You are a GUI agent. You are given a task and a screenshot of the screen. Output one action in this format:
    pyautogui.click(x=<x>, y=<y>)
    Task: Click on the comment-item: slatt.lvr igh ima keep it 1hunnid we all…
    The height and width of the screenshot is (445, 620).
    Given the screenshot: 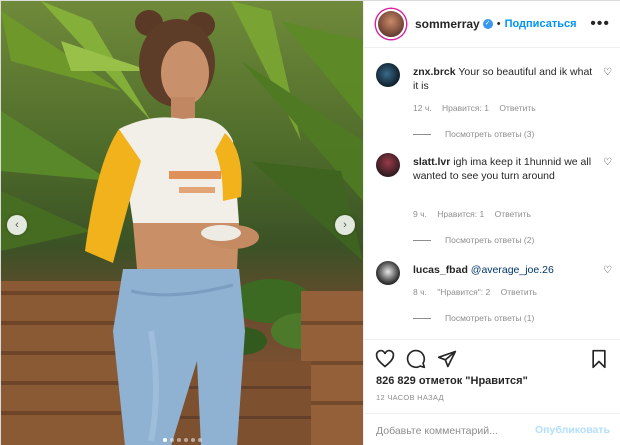 What is the action you would take?
    pyautogui.click(x=494, y=203)
    